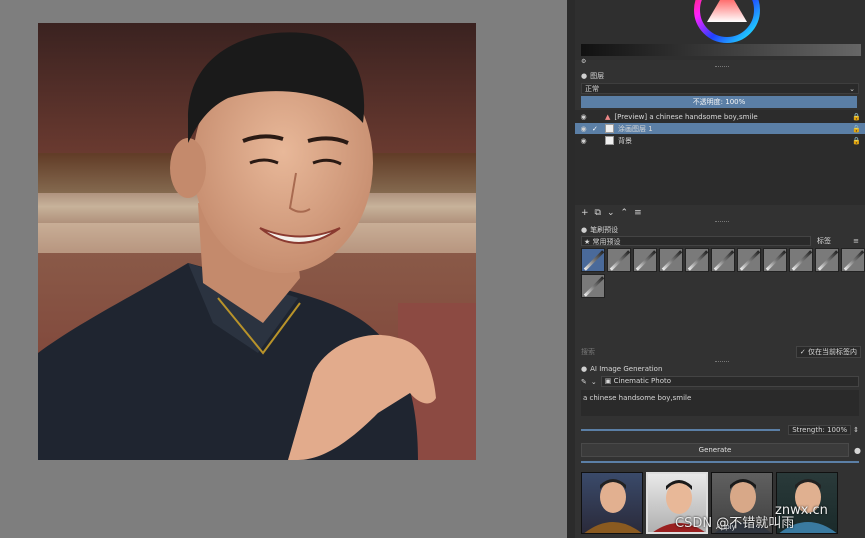 The width and height of the screenshot is (865, 538). I want to click on brush-grid, so click(723, 273).